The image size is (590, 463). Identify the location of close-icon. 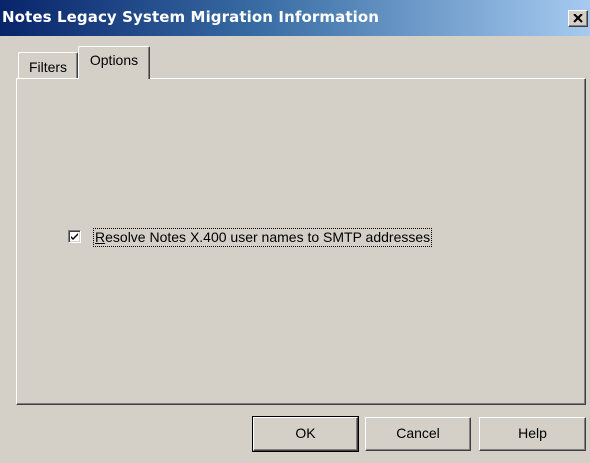
(578, 18).